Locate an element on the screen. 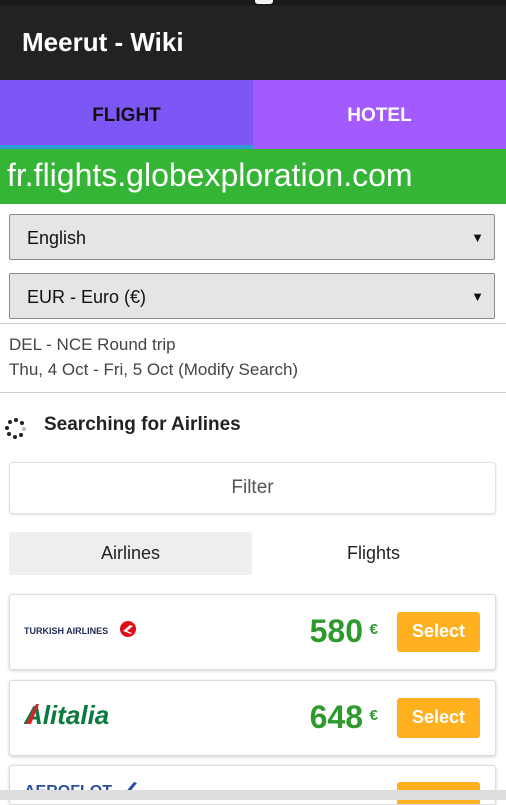  searching-label: Searching for Airlines is located at coordinates (142, 424).